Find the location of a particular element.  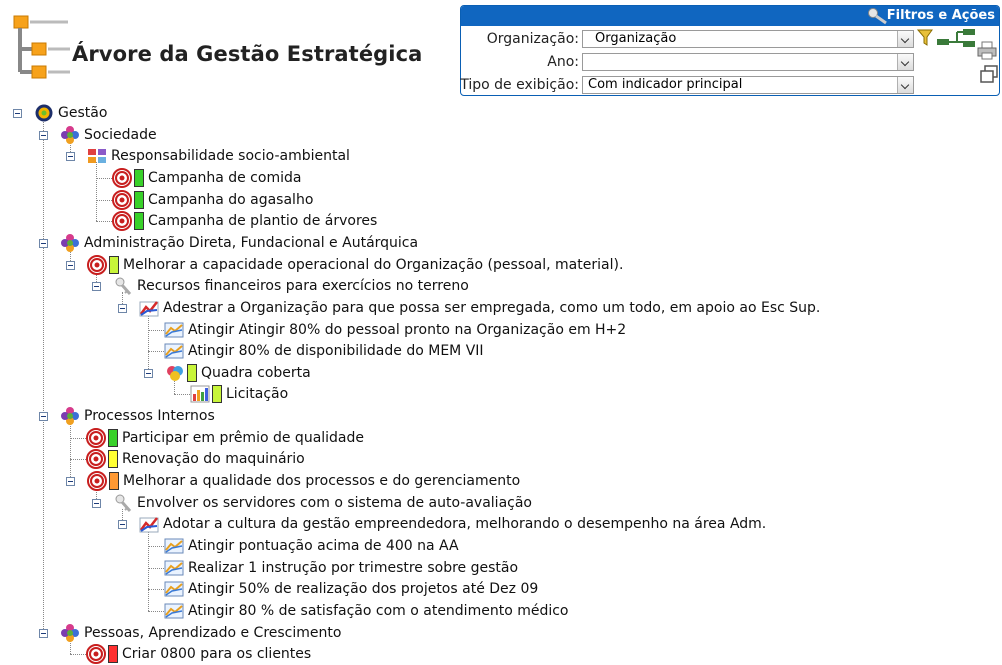

tree-node-label: Responsabilidade socio-ambiental is located at coordinates (230, 156).